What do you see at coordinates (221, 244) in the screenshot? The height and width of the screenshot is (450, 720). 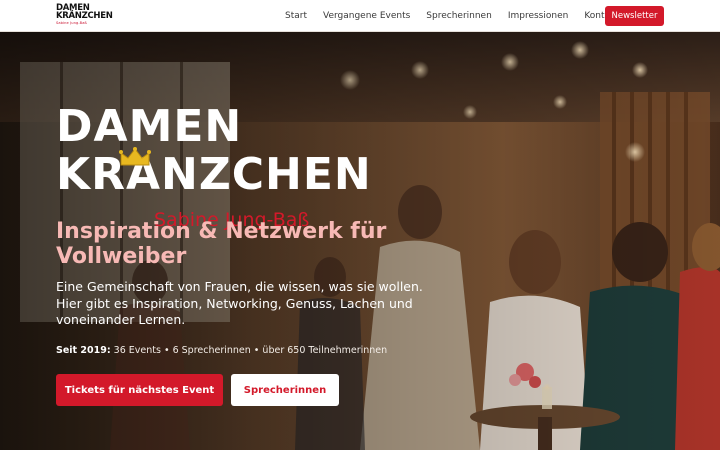 I see `hero-headline: Inspiration & Netzwerk für Vollweiber` at bounding box center [221, 244].